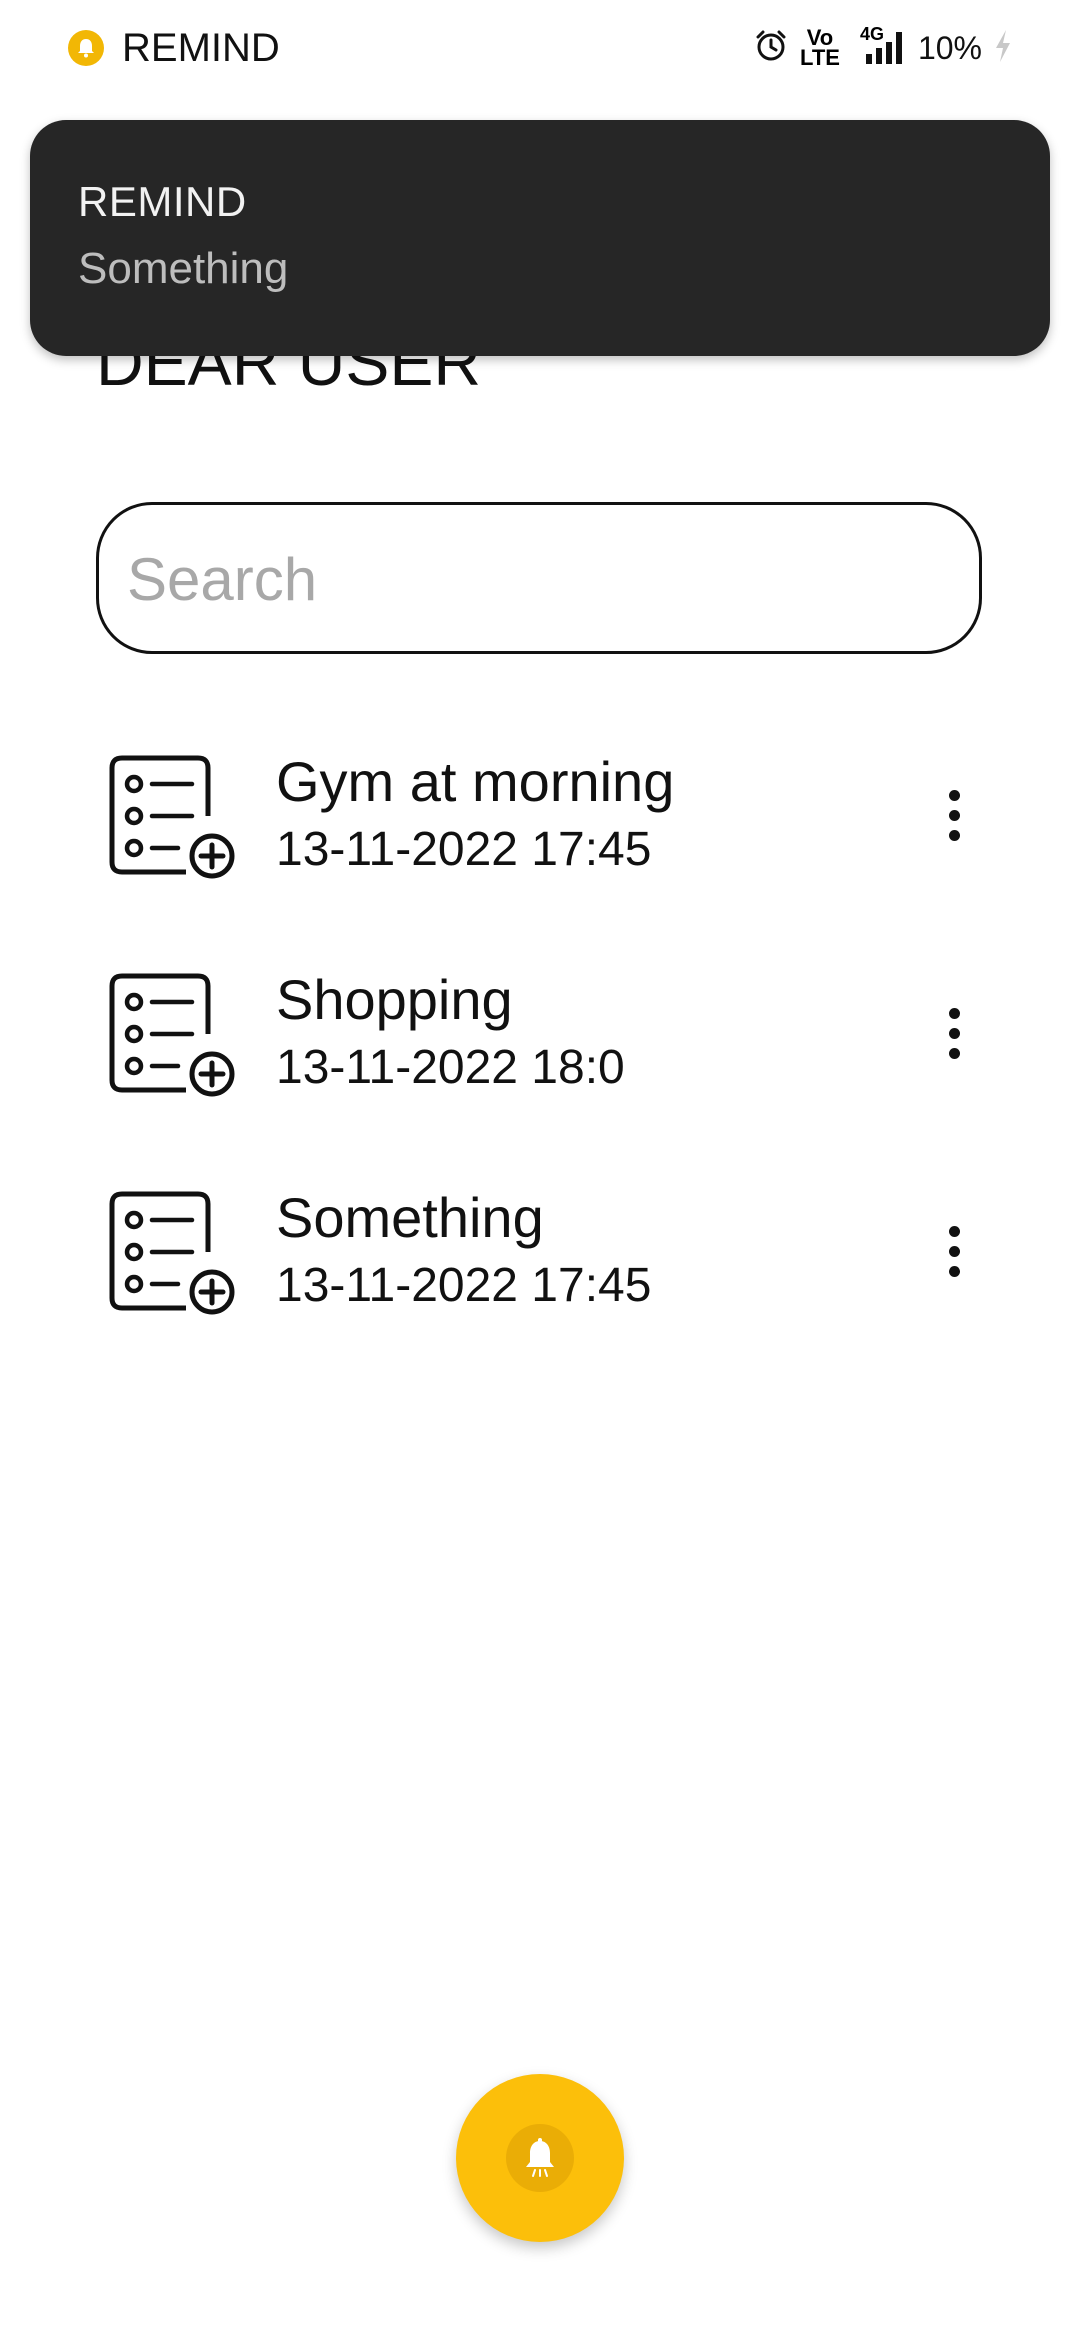  I want to click on bell-icon, so click(540, 2158).